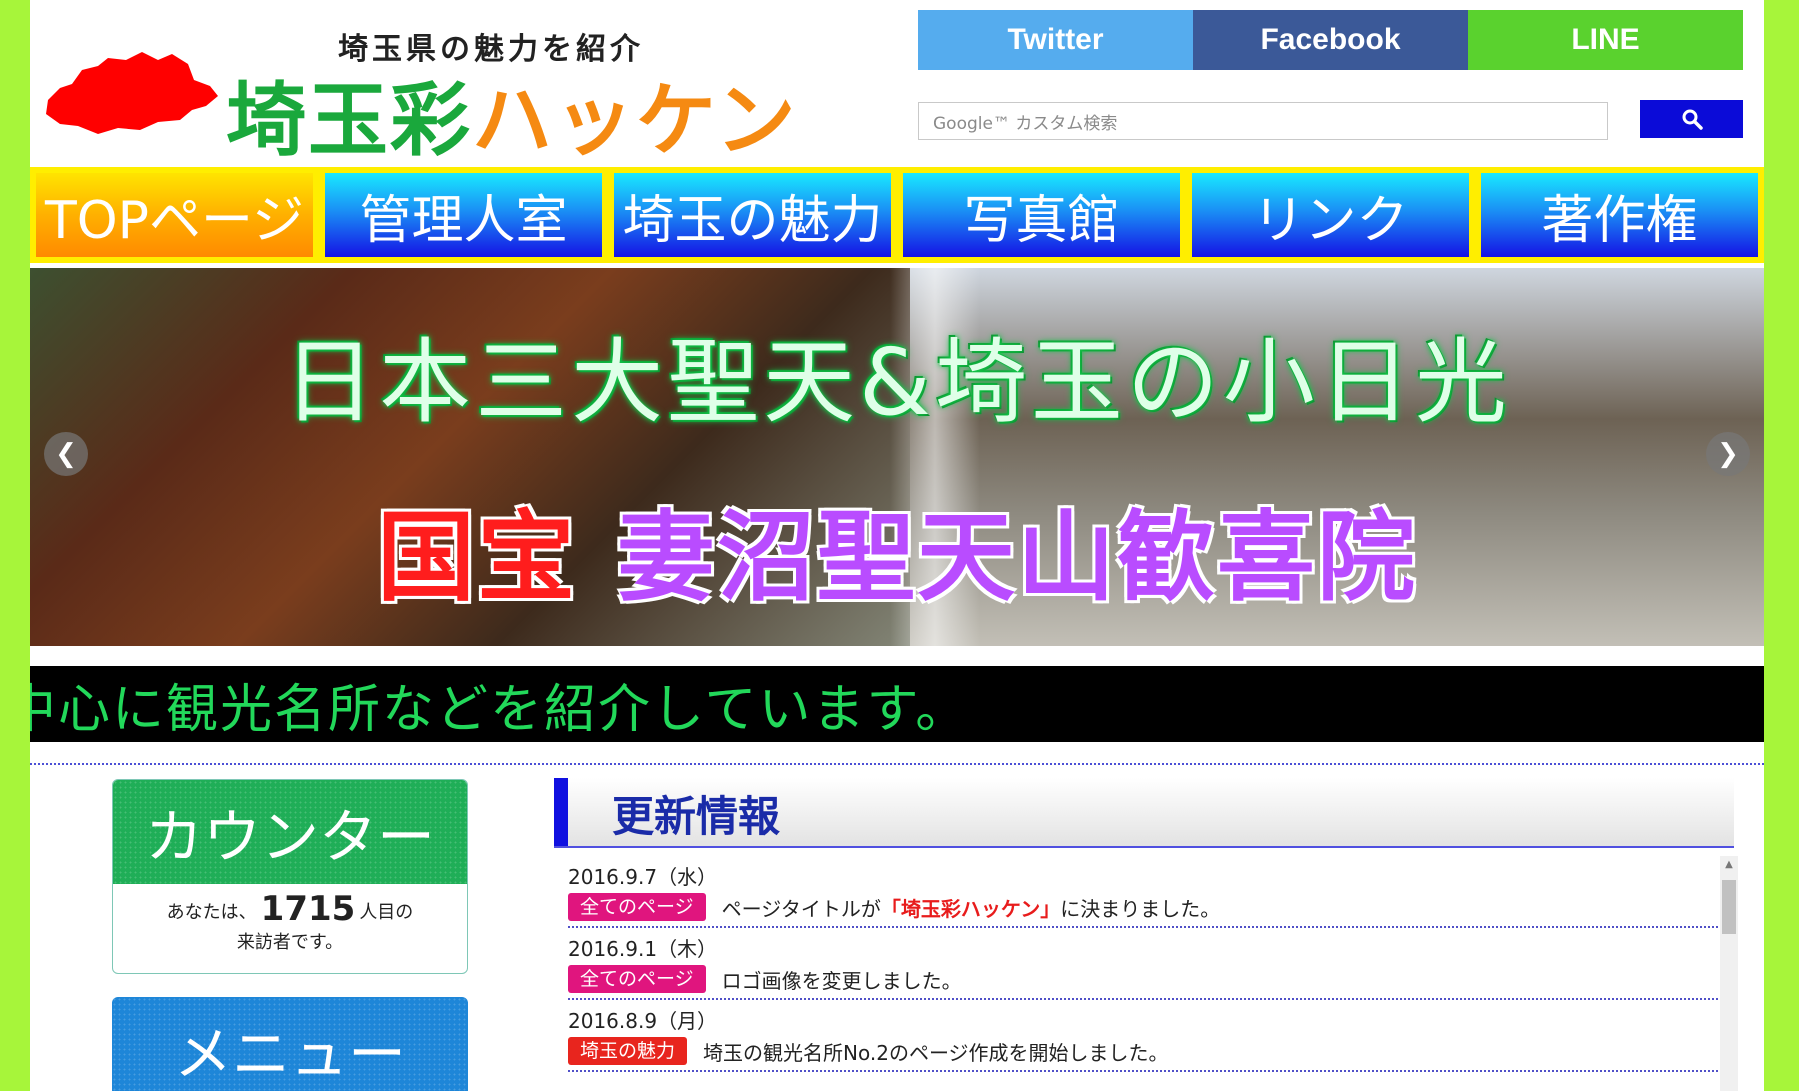 This screenshot has height=1091, width=1799. What do you see at coordinates (476, 558) in the screenshot?
I see `hero-national-treasure: 国宝` at bounding box center [476, 558].